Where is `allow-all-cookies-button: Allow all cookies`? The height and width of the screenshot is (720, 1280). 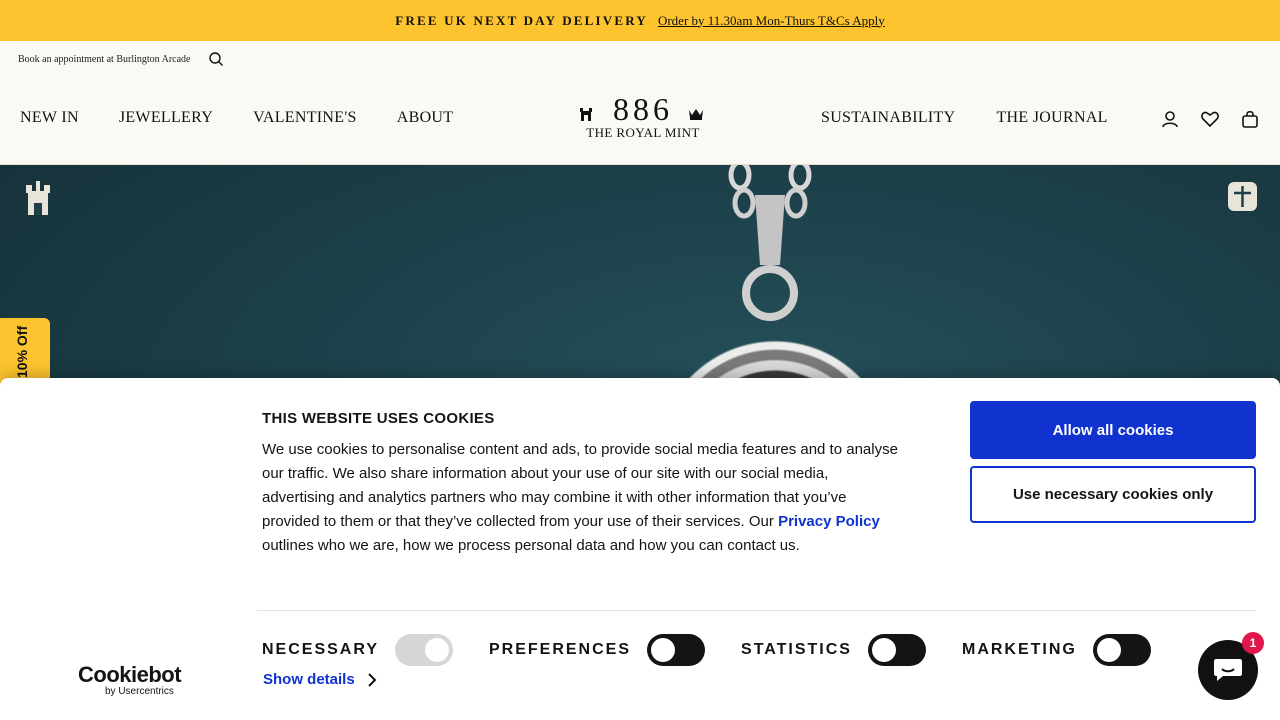
allow-all-cookies-button: Allow all cookies is located at coordinates (1113, 430).